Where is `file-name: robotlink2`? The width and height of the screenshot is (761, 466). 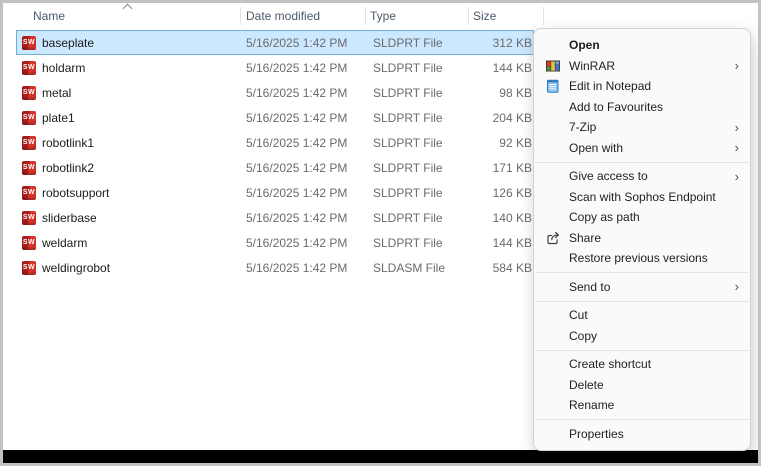
file-name: robotlink2 is located at coordinates (68, 168).